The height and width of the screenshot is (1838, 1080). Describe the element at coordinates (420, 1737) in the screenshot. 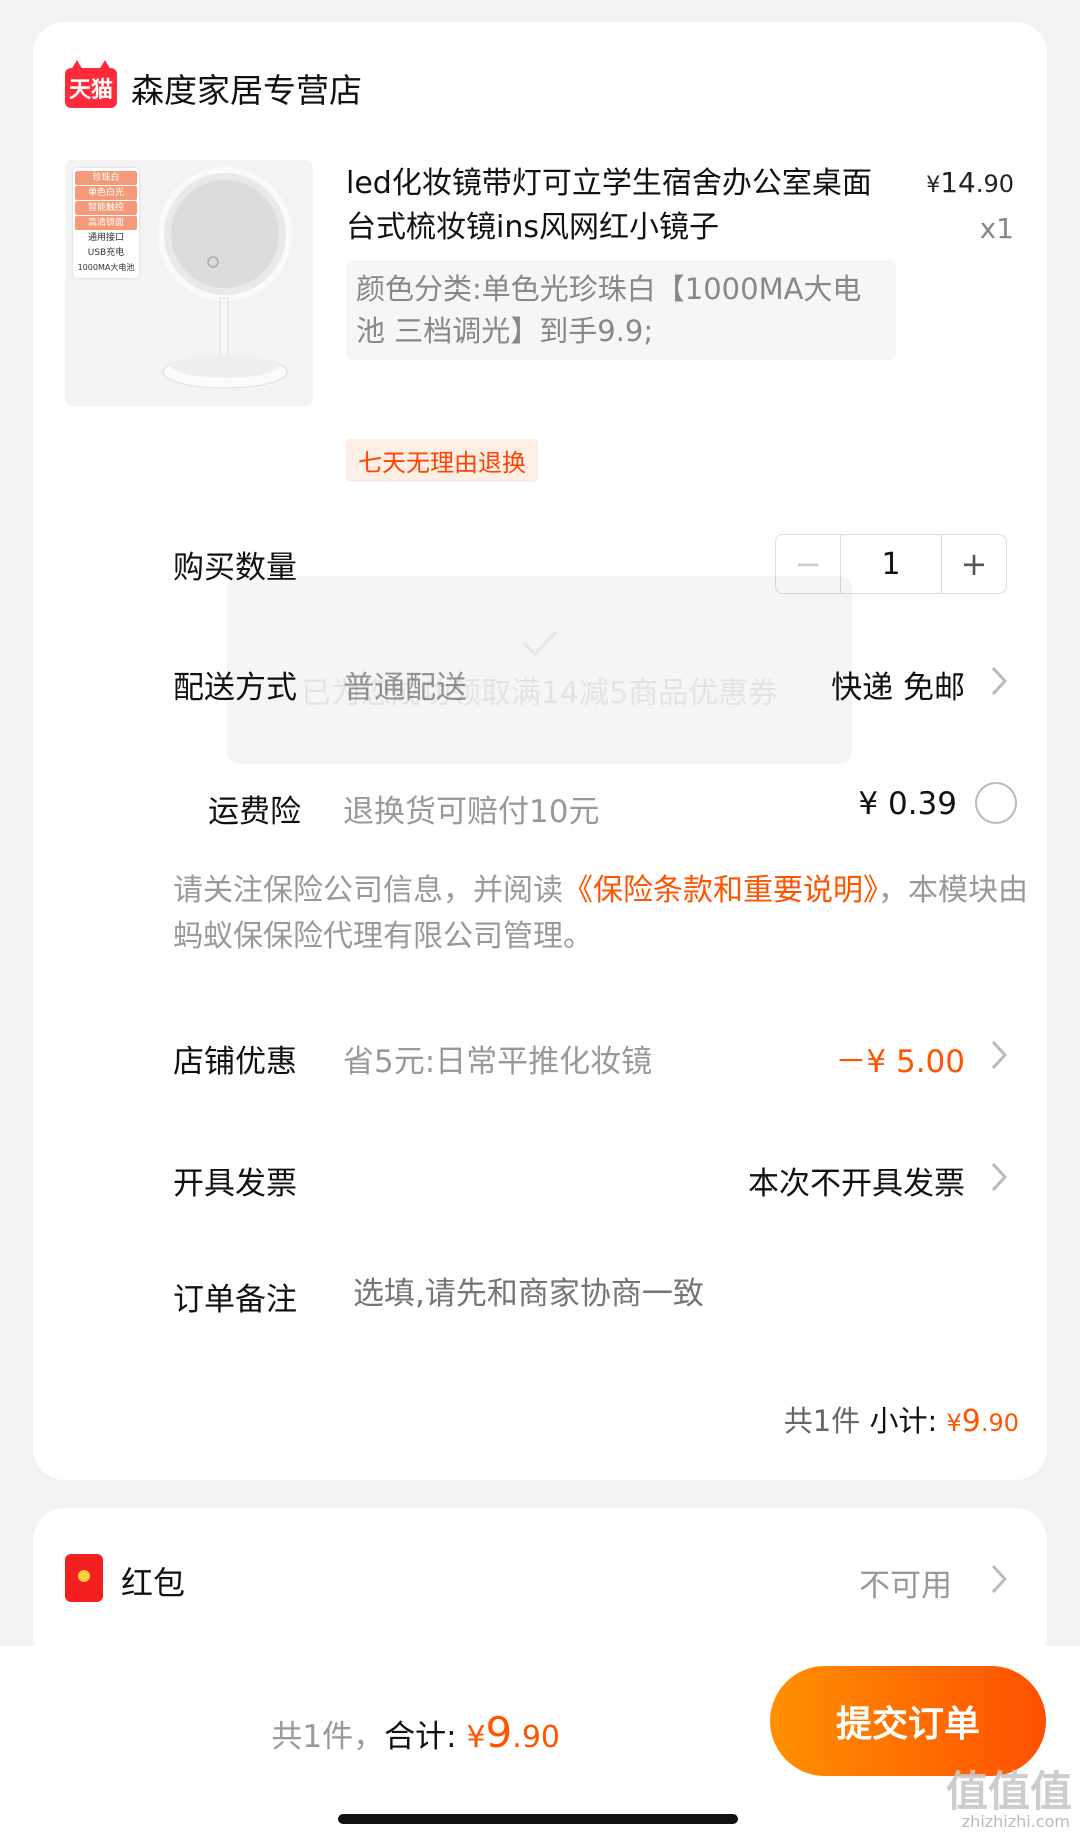

I see `total-label: 合计:` at that location.